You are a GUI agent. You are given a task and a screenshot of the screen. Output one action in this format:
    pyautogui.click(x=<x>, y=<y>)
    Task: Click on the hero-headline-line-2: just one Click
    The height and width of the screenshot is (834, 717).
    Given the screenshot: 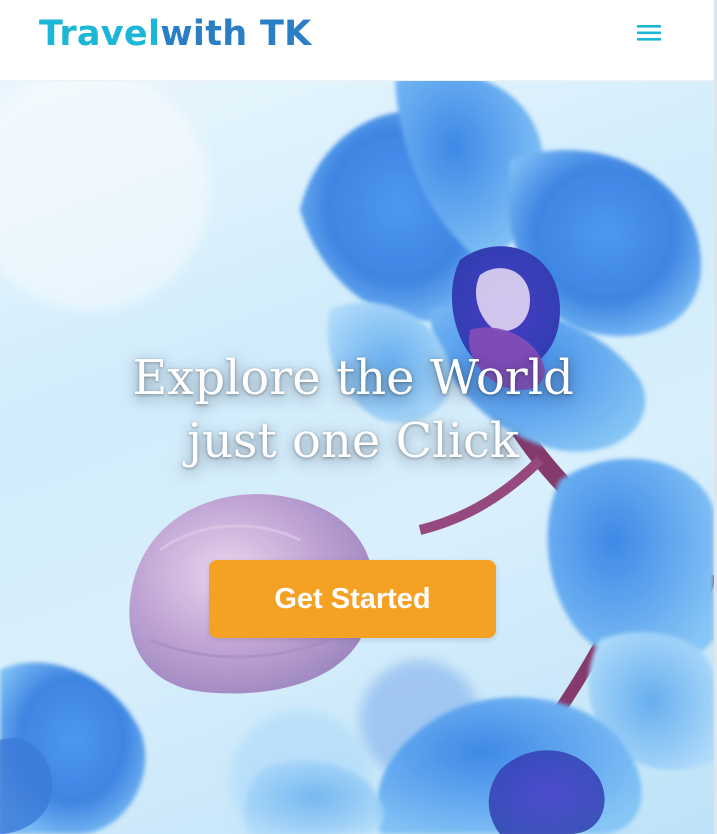 What is the action you would take?
    pyautogui.click(x=353, y=441)
    